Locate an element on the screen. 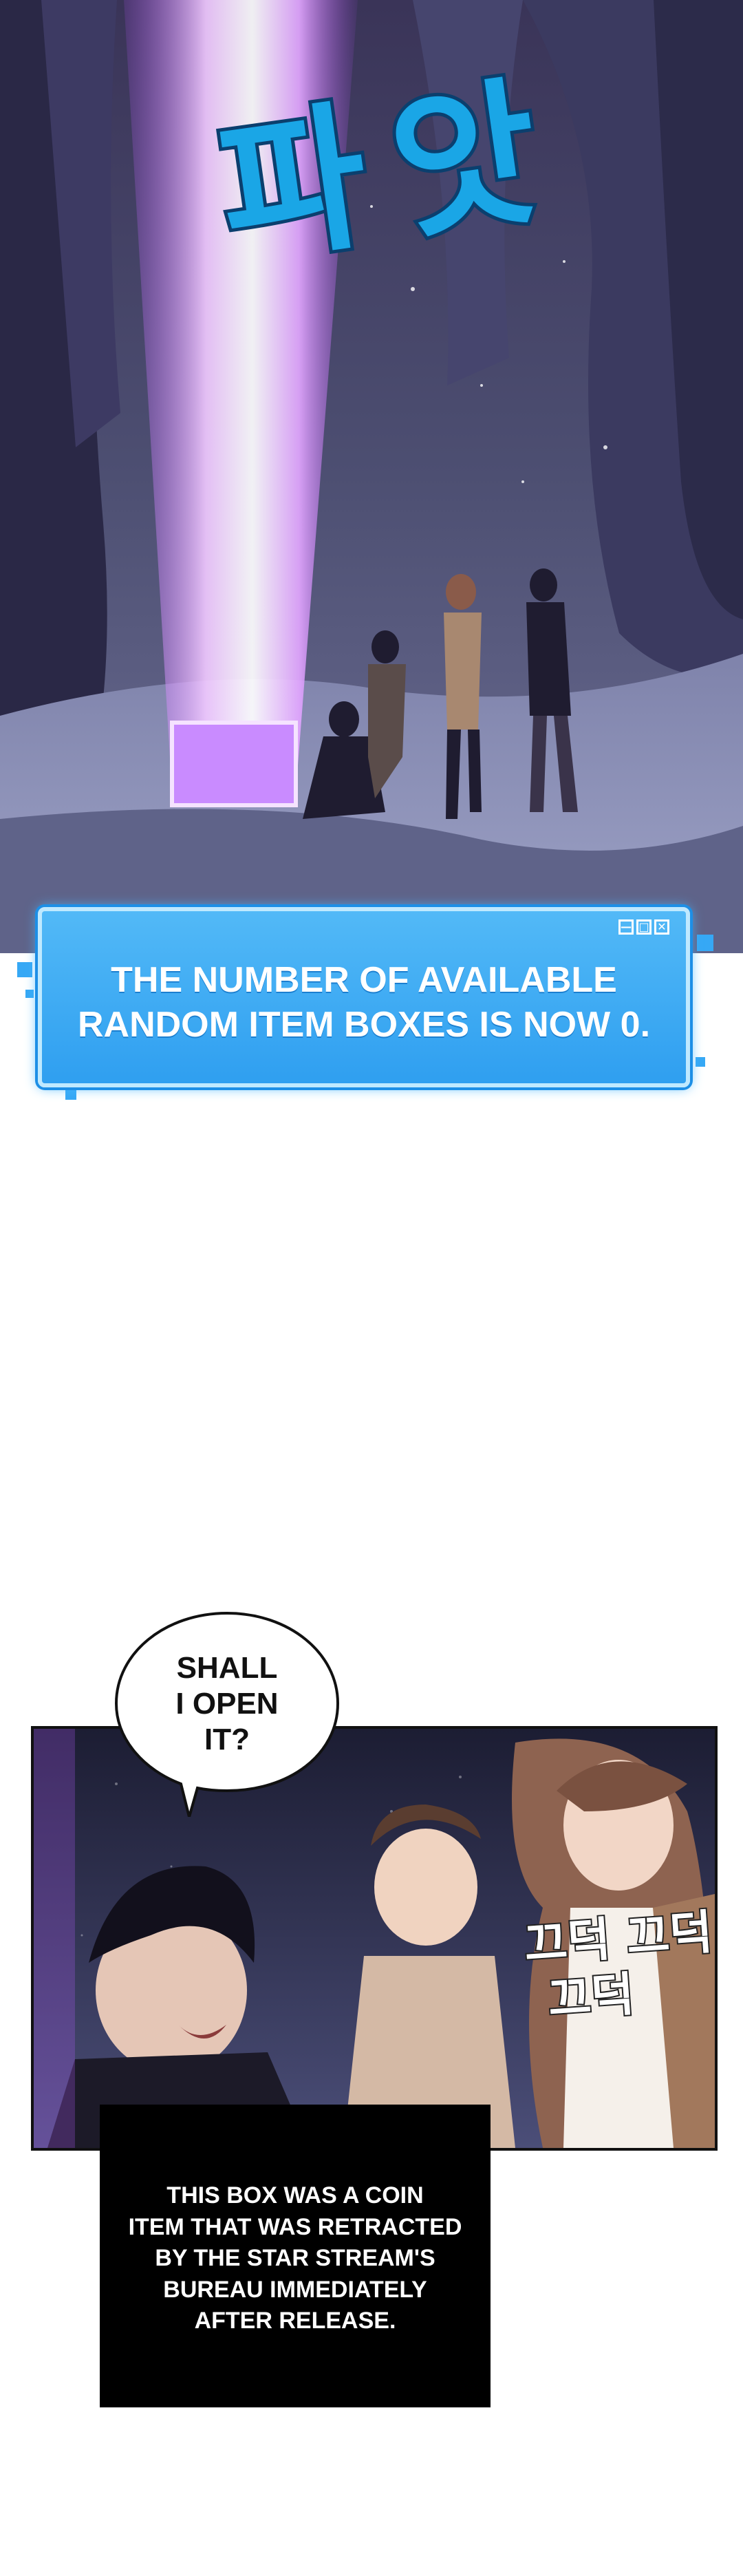  sfx-nod: 끄덕 끄덕 끄덕 is located at coordinates (568, 1970).